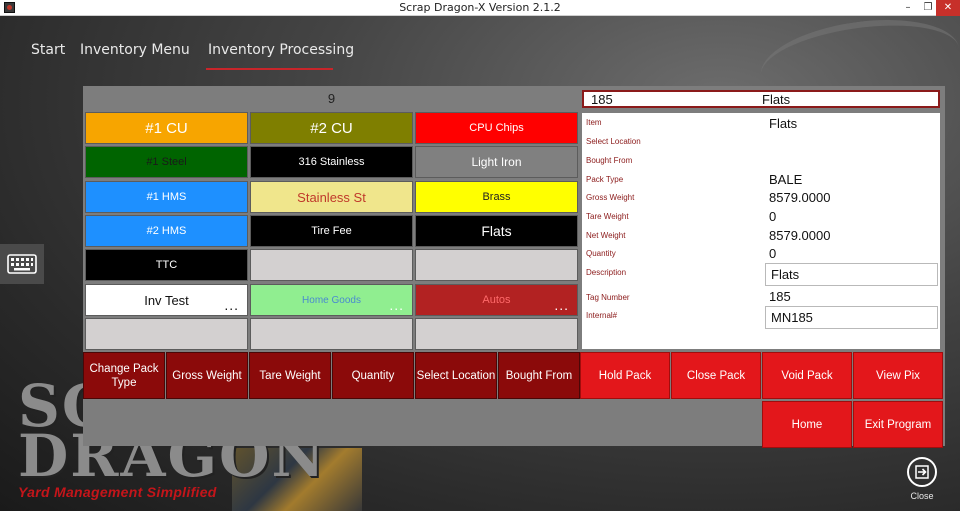 This screenshot has width=960, height=511. I want to click on selected-pack-header: 185 Flats, so click(761, 99).